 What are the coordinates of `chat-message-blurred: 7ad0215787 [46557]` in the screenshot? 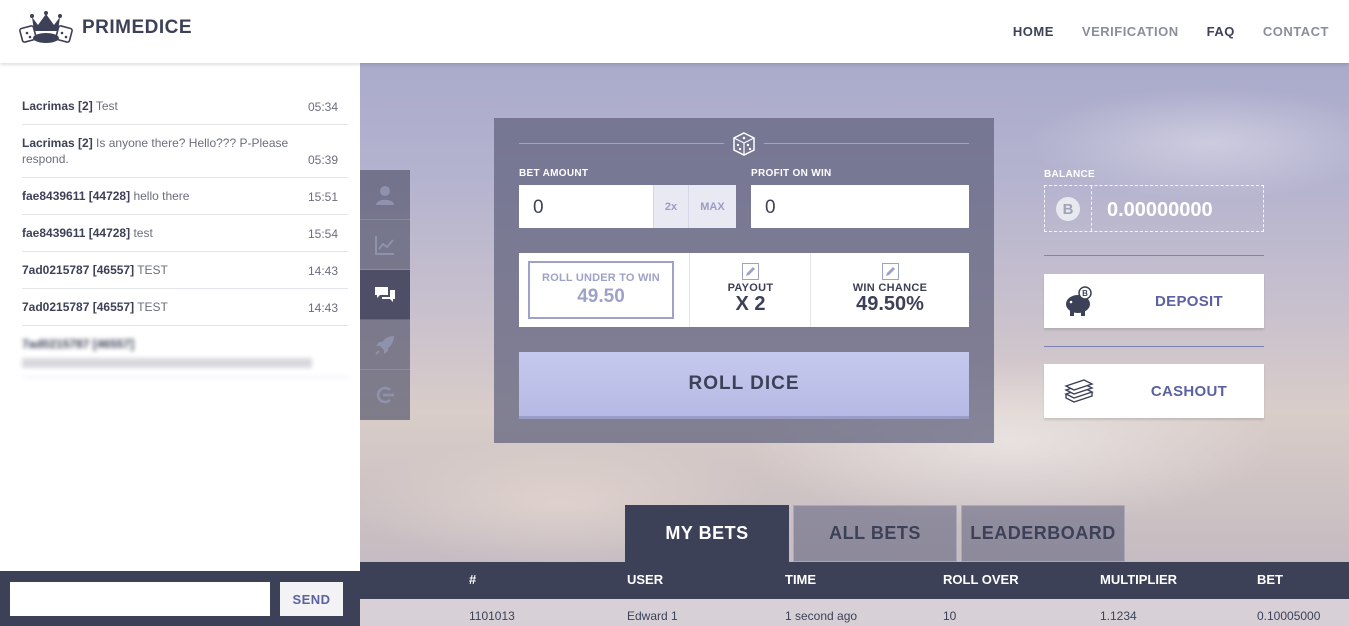 It's located at (185, 352).